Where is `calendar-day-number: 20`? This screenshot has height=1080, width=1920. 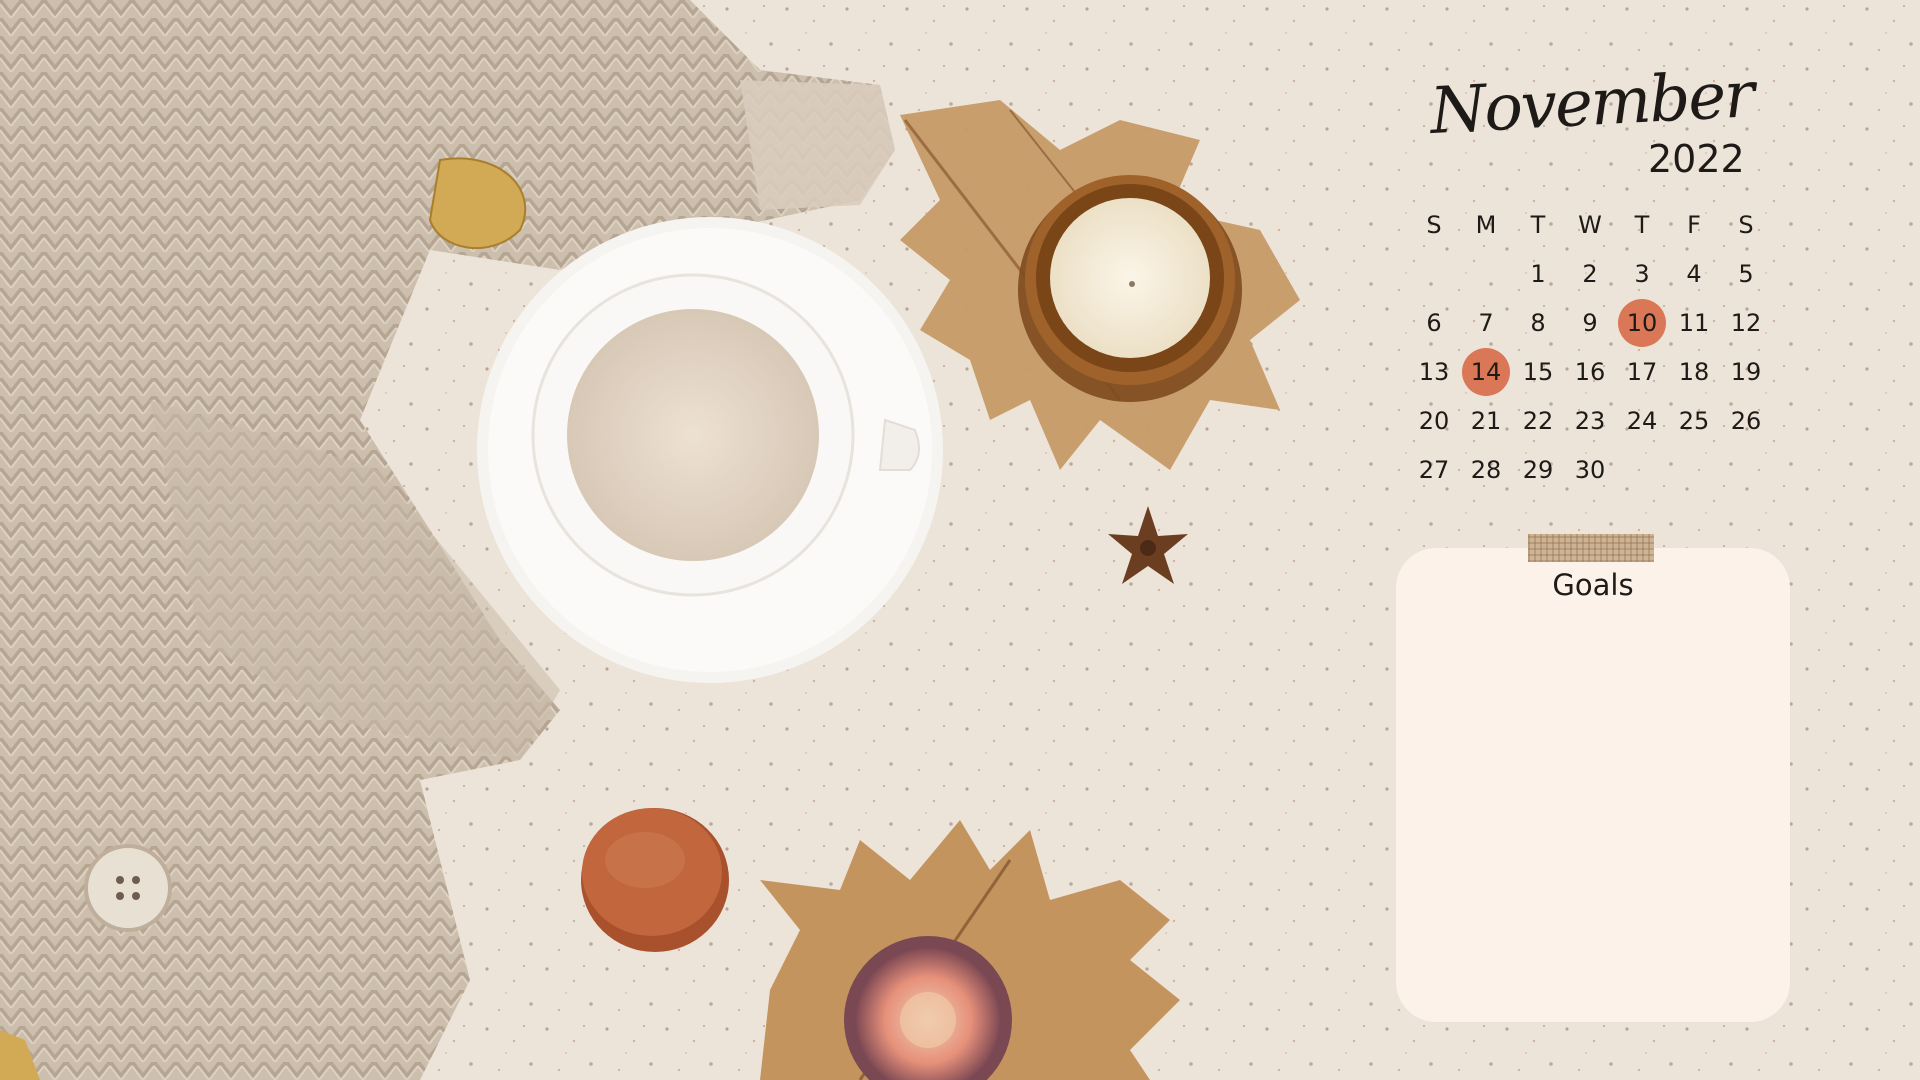
calendar-day-number: 20 is located at coordinates (1434, 420).